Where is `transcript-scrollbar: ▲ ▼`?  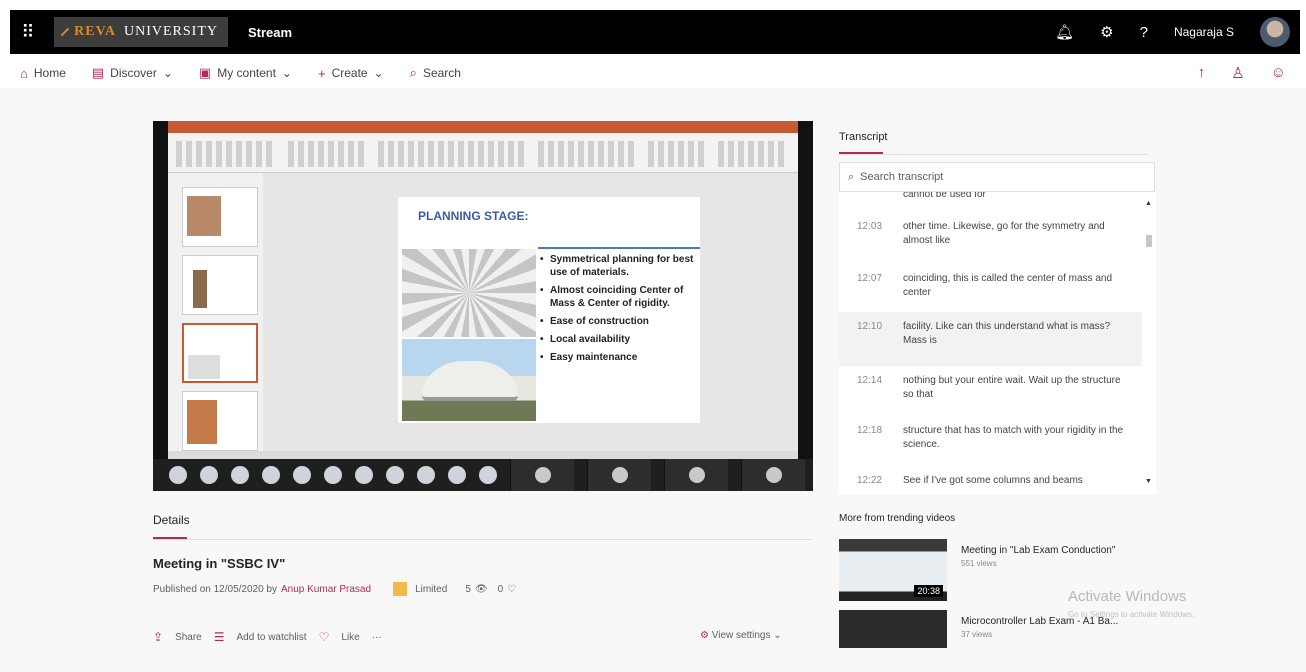
transcript-scrollbar: ▲ ▼ is located at coordinates (1149, 343).